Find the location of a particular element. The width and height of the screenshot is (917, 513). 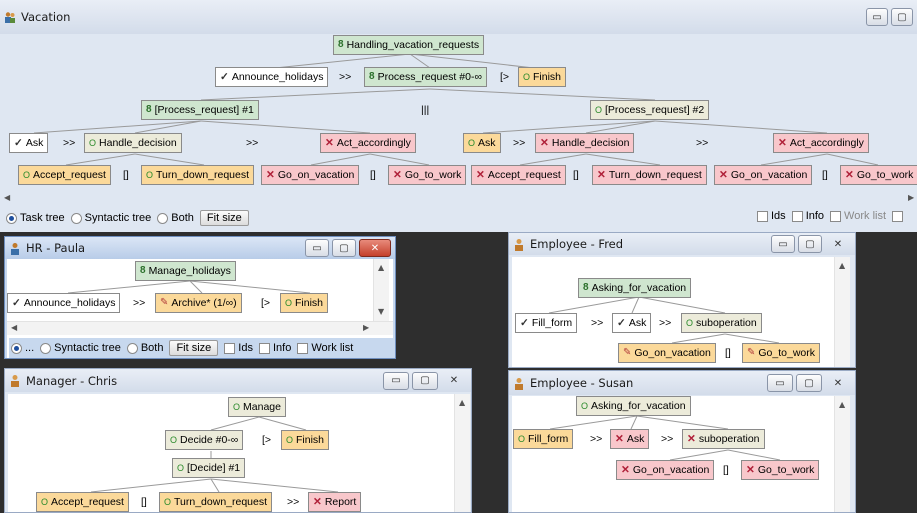

node-go-to-work: ✎ Go_to_work is located at coordinates (781, 353).